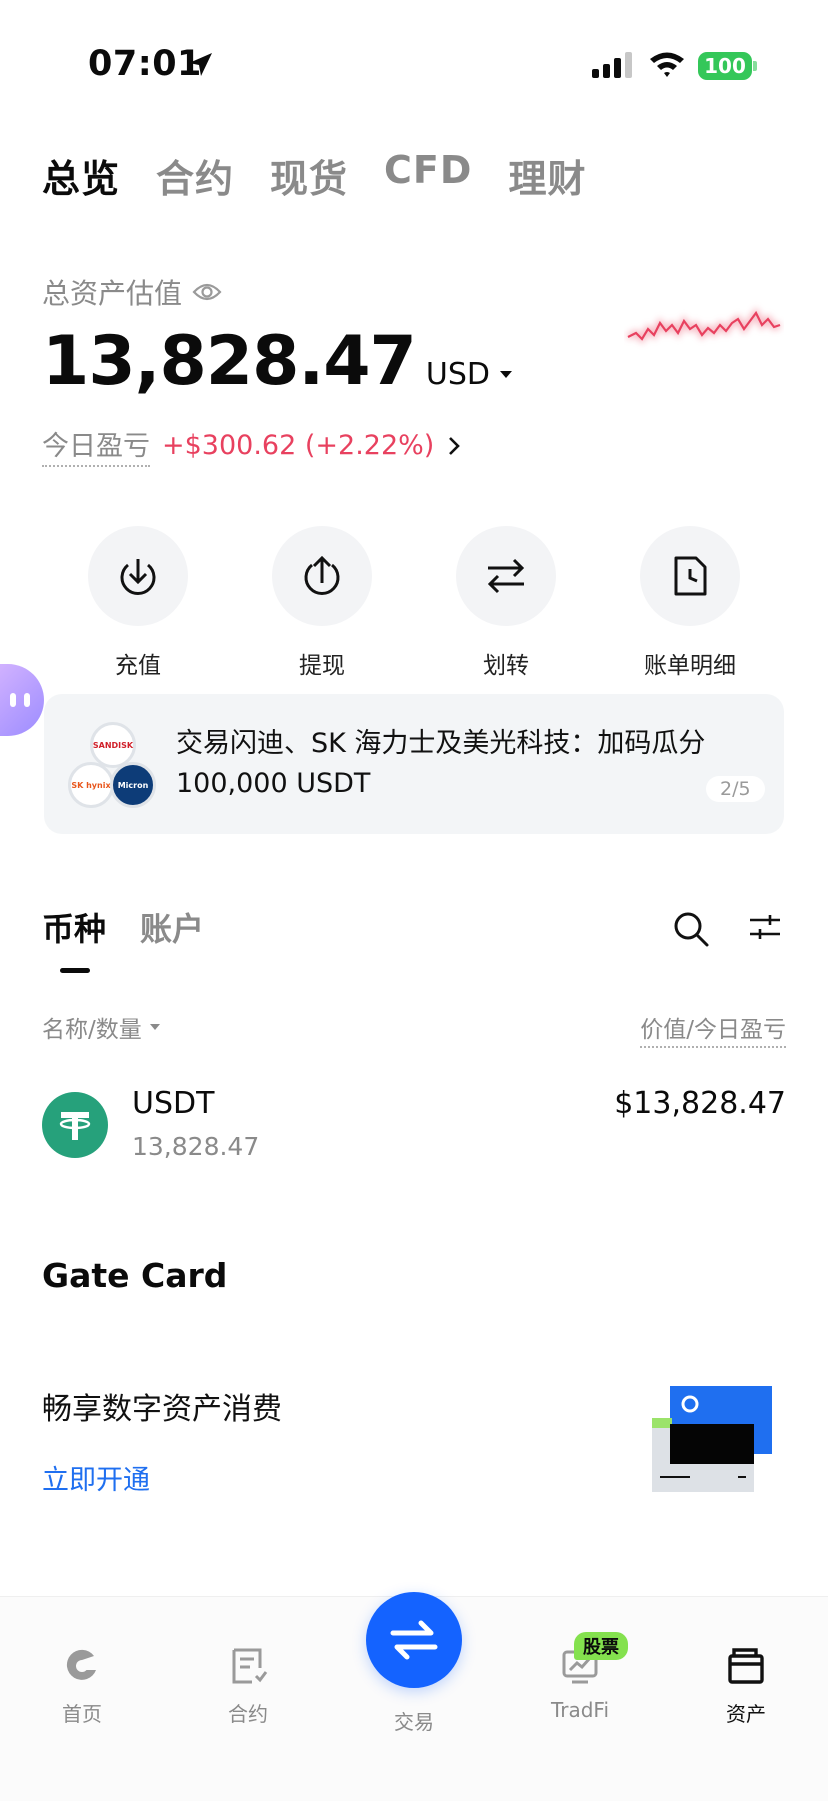 This screenshot has height=1801, width=828. I want to click on transfer-circle, so click(506, 576).